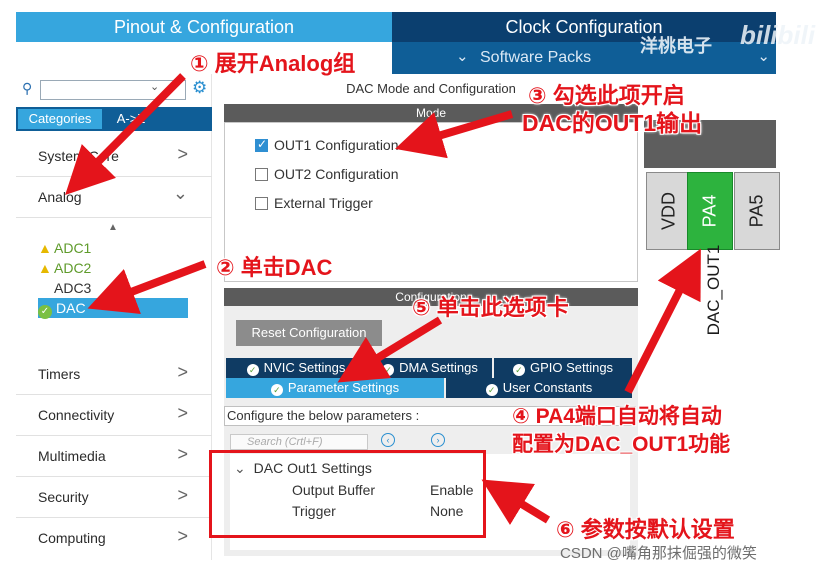 This screenshot has height=571, width=825. Describe the element at coordinates (612, 123) in the screenshot. I see `annotation-step-3-line2: DAC的OUT1输出` at that location.